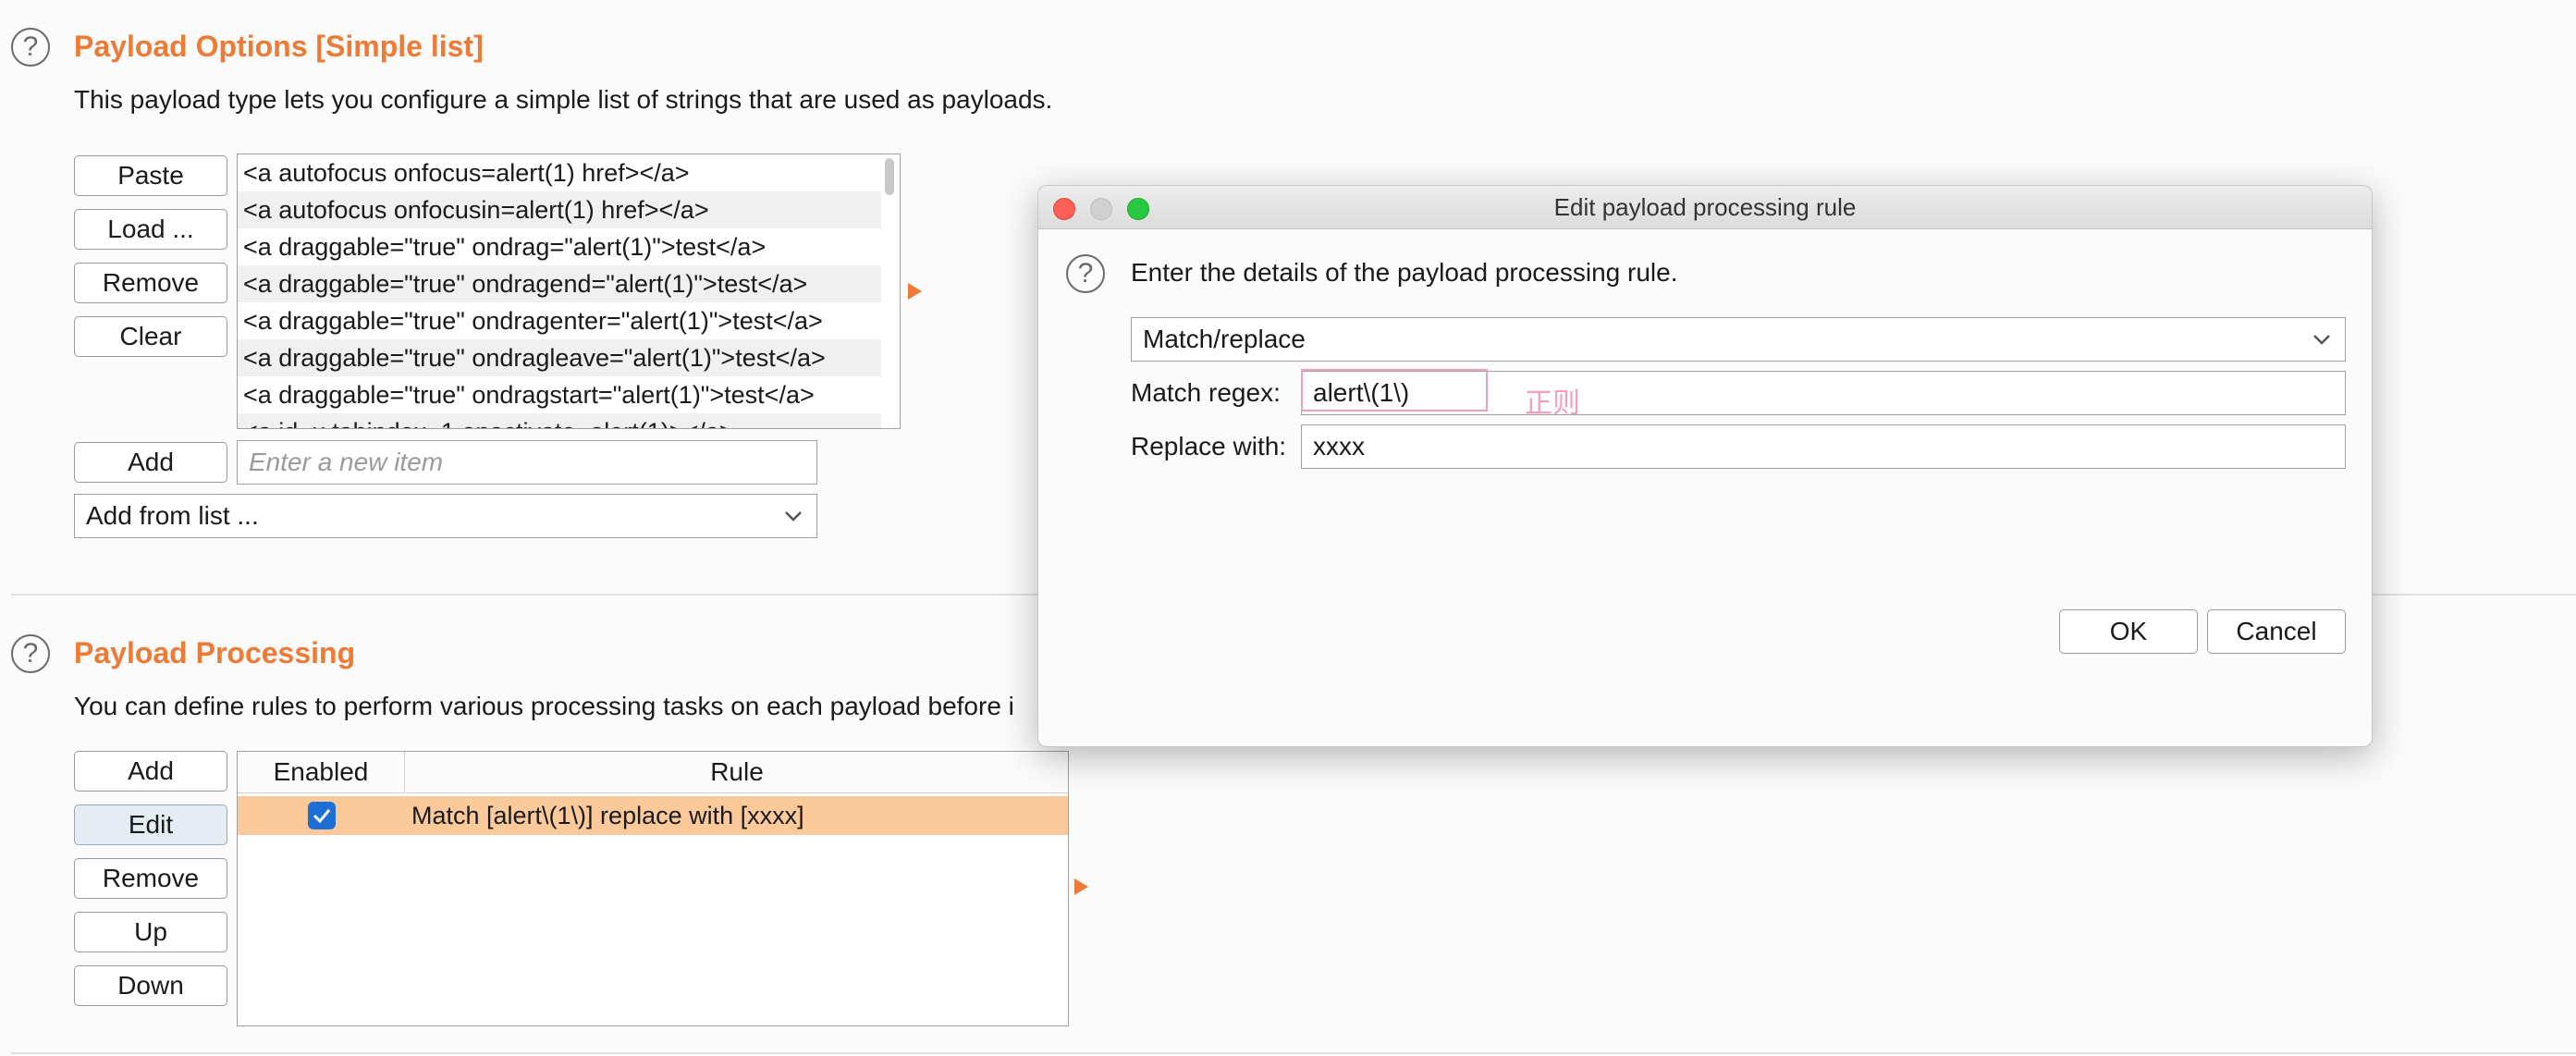  I want to click on edit-rule-button: Edit, so click(150, 825).